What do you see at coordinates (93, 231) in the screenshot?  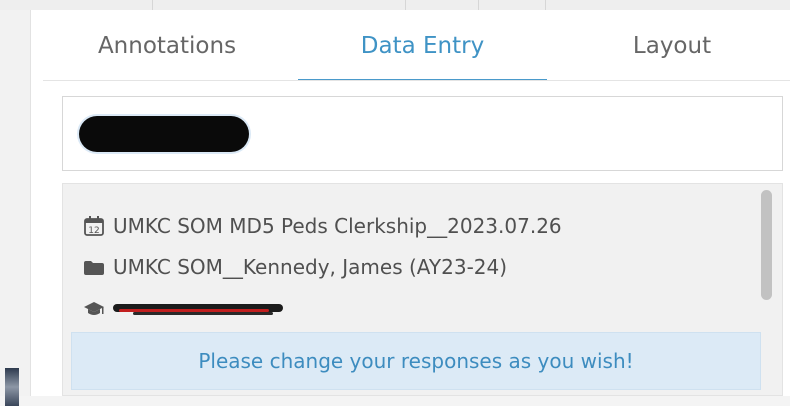 I see `svg-text: 12` at bounding box center [93, 231].